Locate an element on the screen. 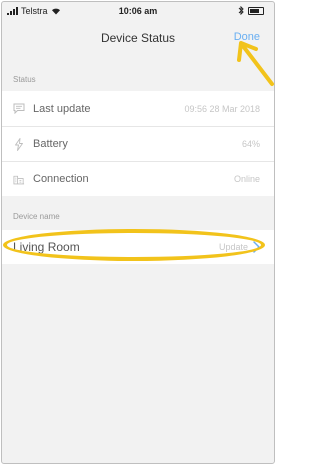 The height and width of the screenshot is (466, 320). chevron-right-icon is located at coordinates (256, 247).